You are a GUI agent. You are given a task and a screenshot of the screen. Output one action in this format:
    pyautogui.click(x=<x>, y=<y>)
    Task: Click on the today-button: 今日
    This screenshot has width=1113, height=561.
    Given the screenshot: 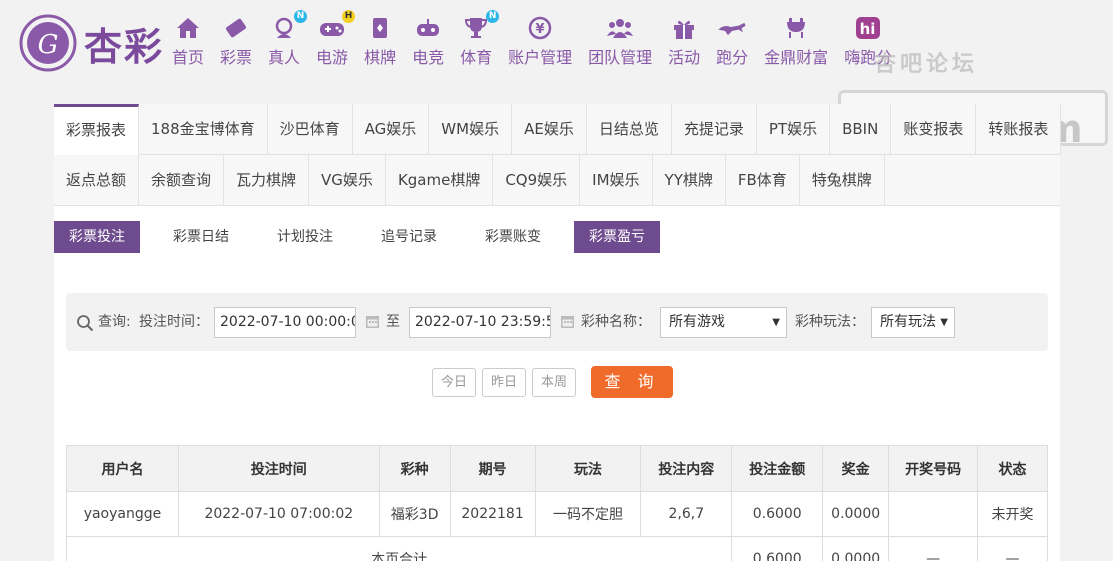 What is the action you would take?
    pyautogui.click(x=454, y=382)
    